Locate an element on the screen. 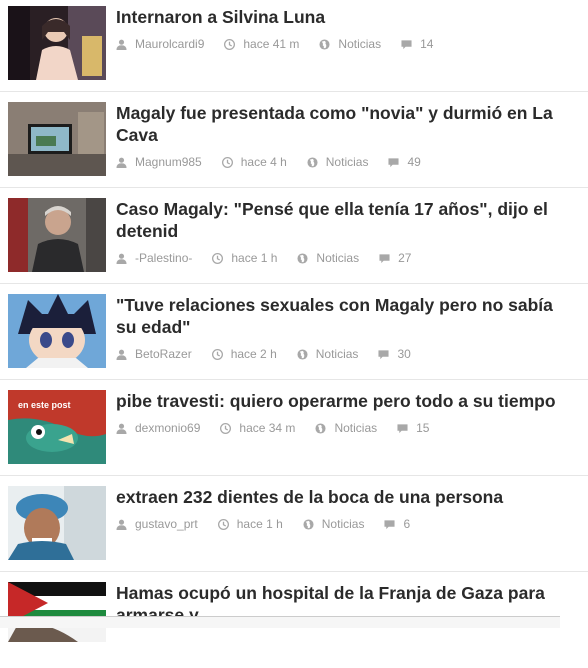  comment-count: 15 is located at coordinates (423, 428).